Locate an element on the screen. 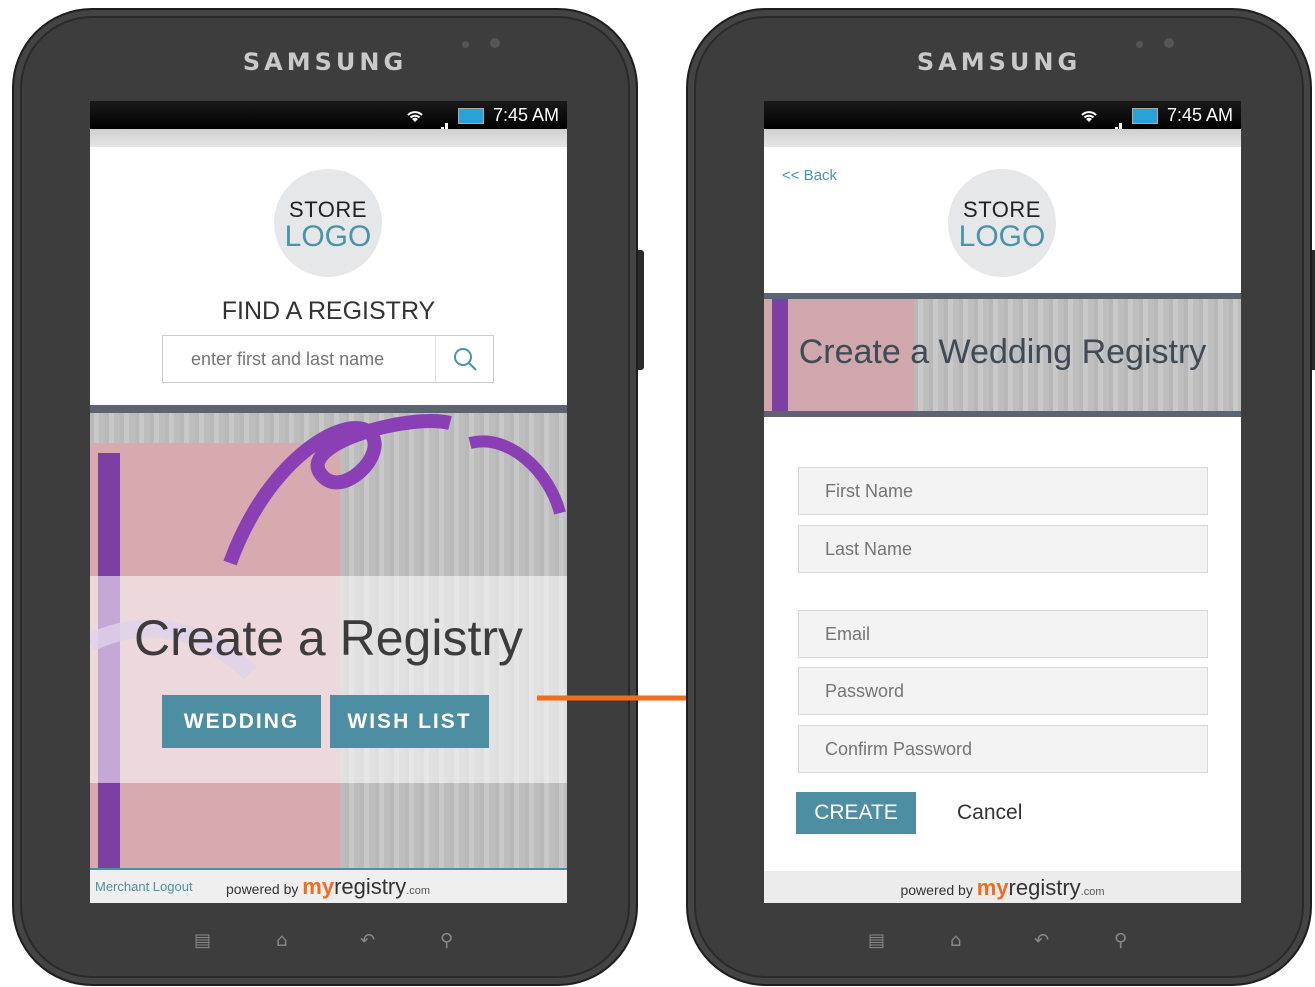 The image size is (1315, 987). cancel-link: Cancel is located at coordinates (989, 813).